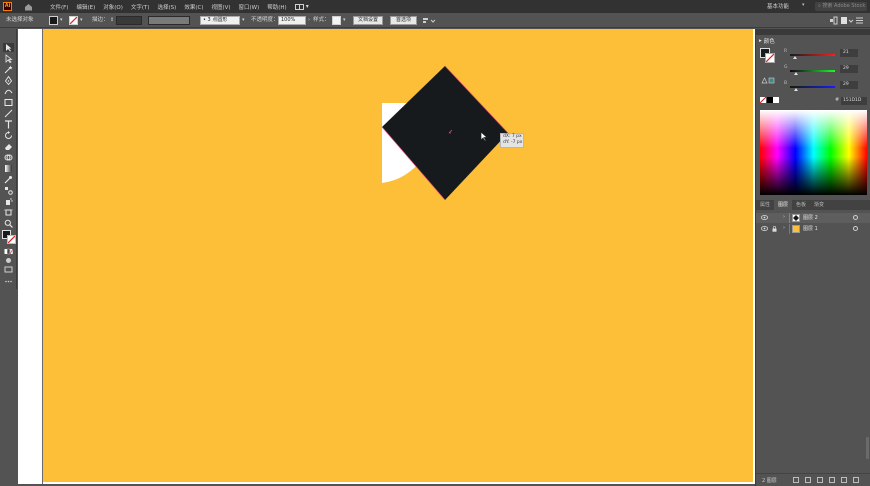  I want to click on rotated-dark-square, so click(445, 133).